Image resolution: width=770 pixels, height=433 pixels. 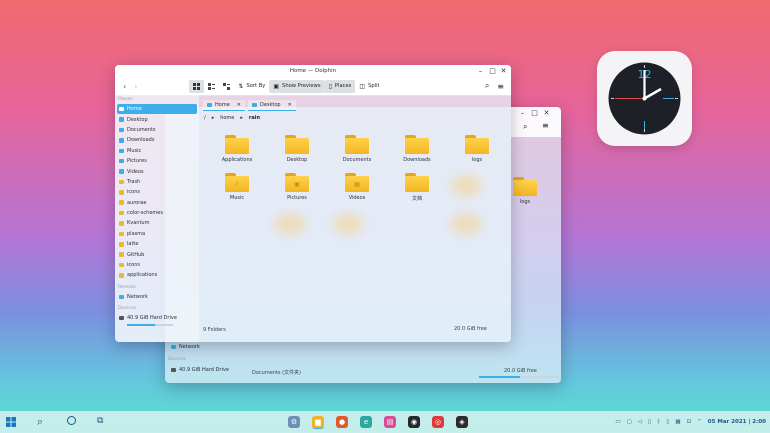 I want to click on sidebar-item: Videos, so click(x=157, y=171).